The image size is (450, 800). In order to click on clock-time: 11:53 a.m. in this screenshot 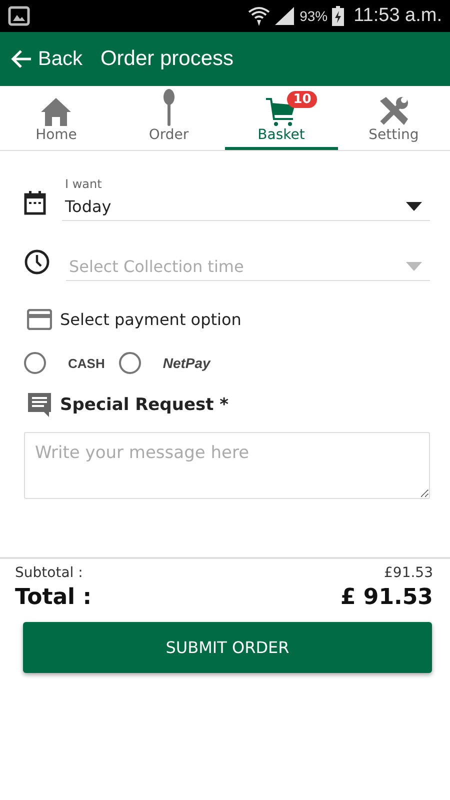, I will do `click(398, 16)`.